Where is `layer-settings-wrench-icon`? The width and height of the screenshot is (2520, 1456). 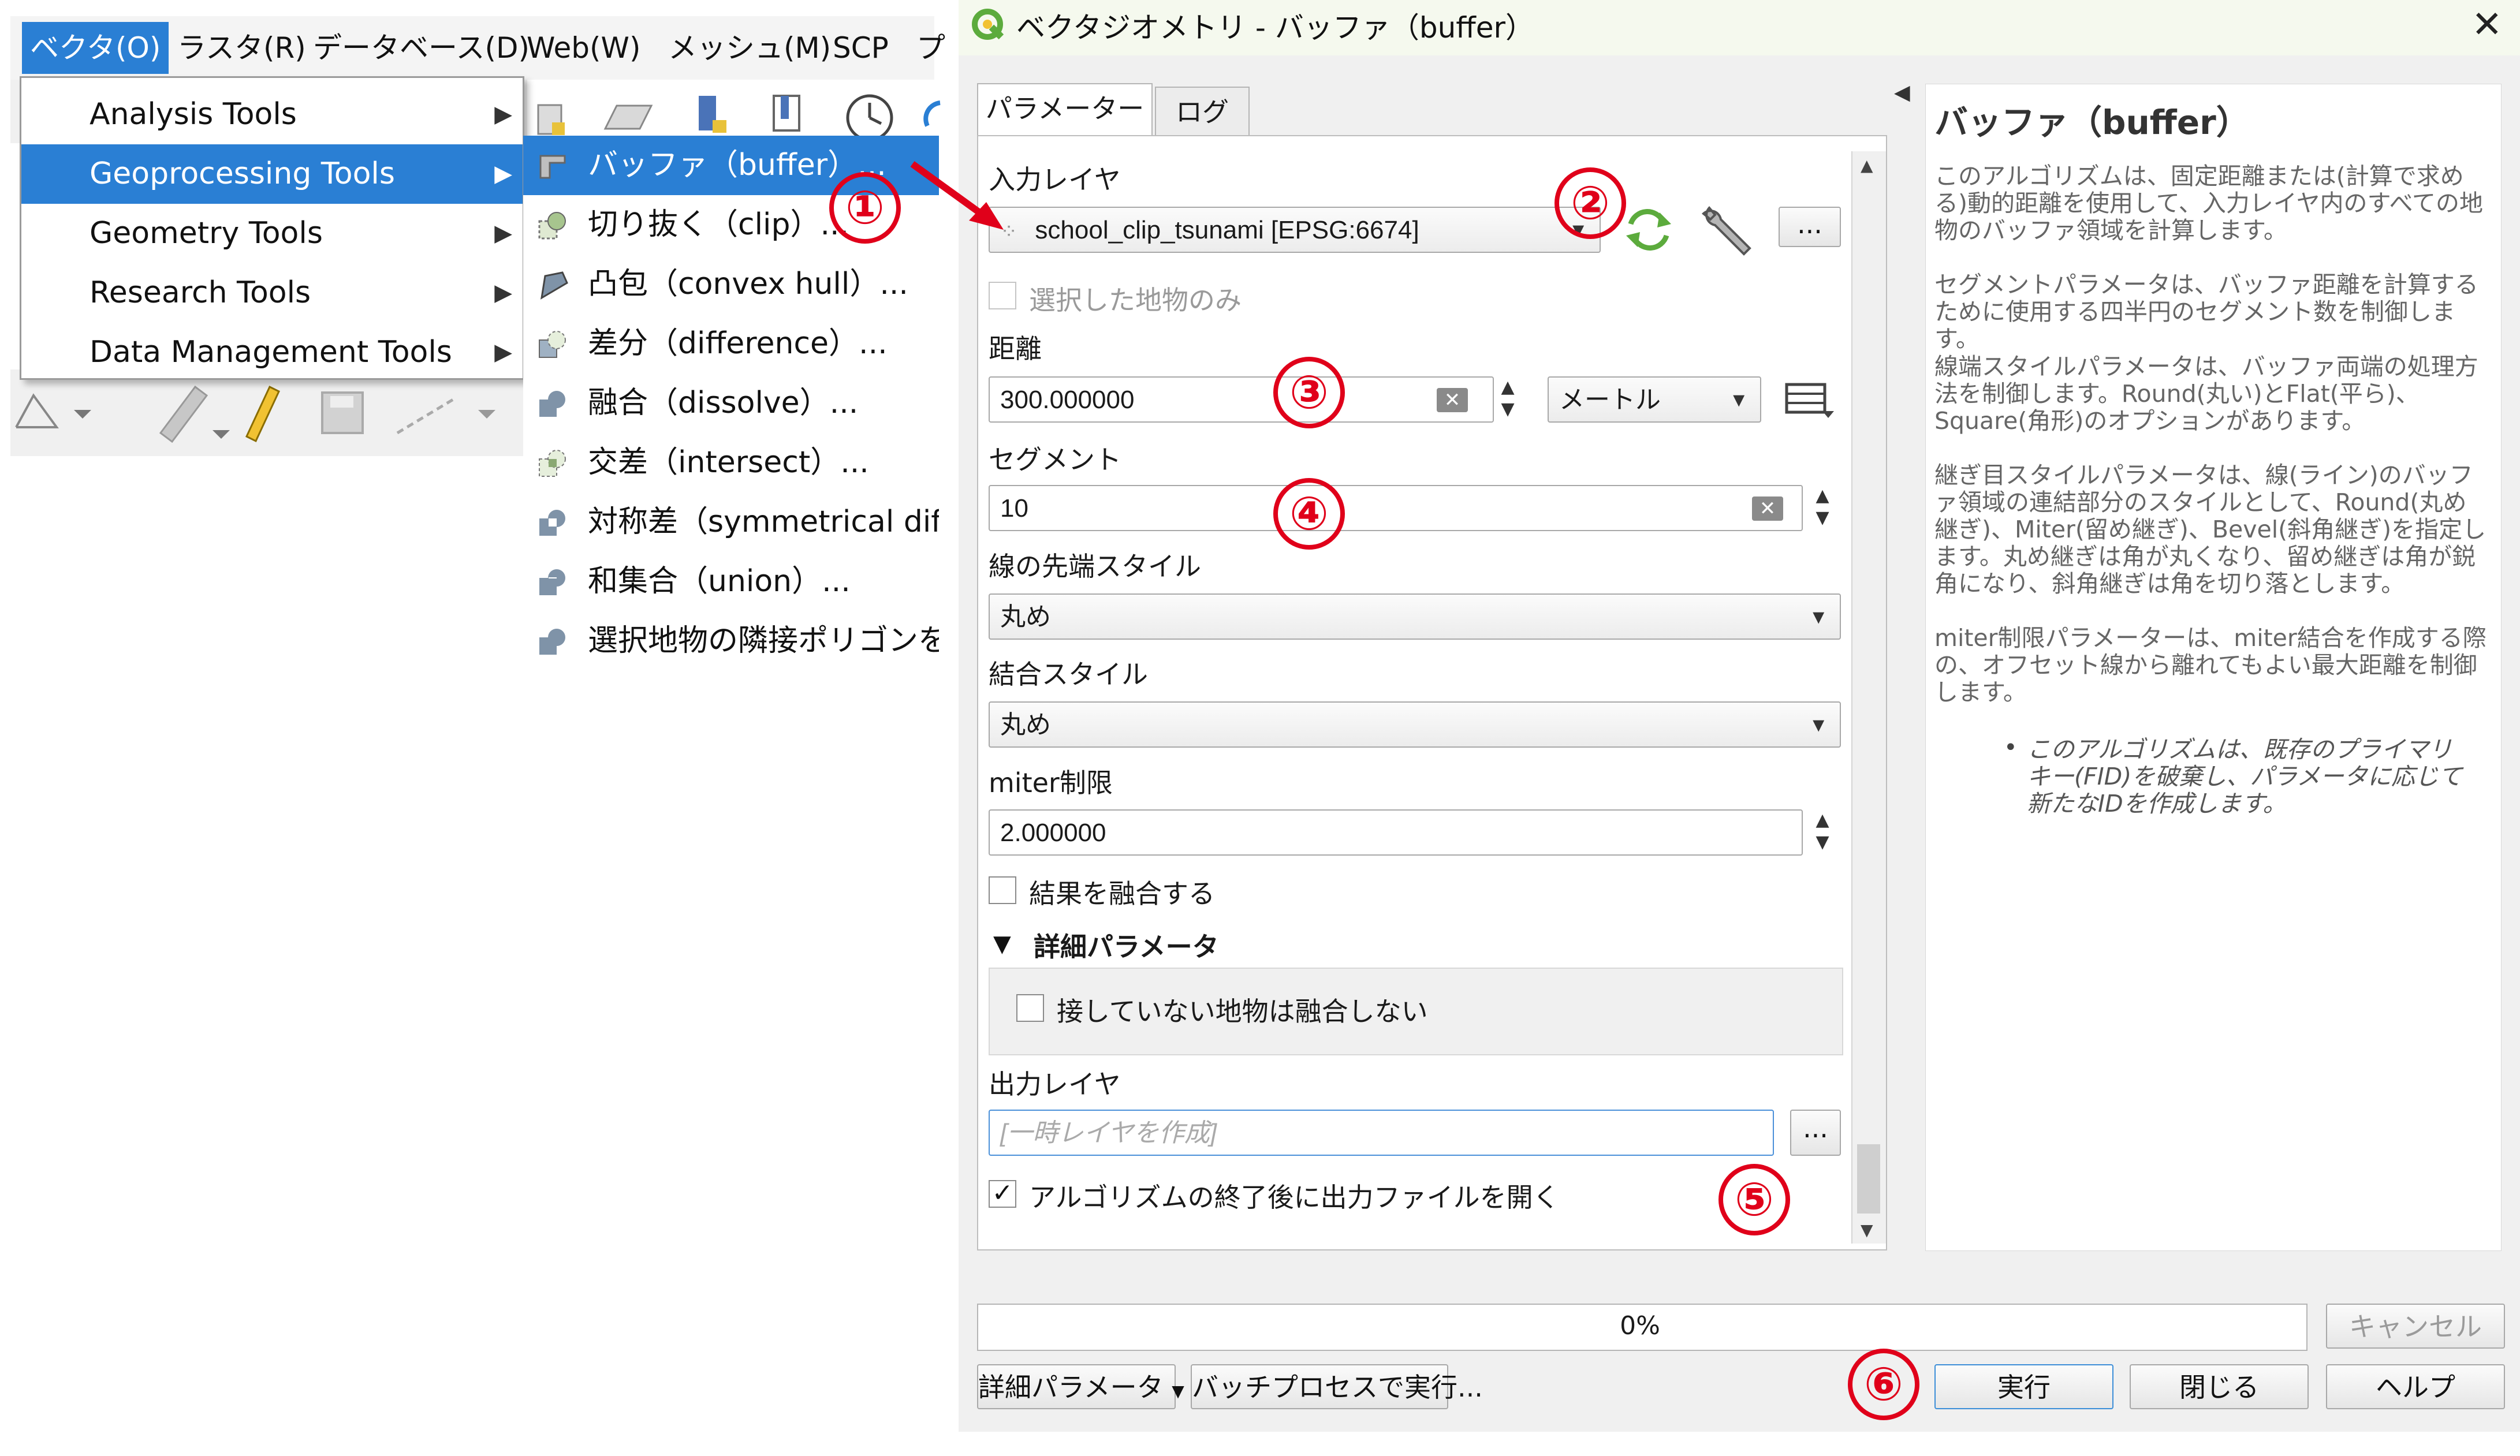
layer-settings-wrench-icon is located at coordinates (1727, 231).